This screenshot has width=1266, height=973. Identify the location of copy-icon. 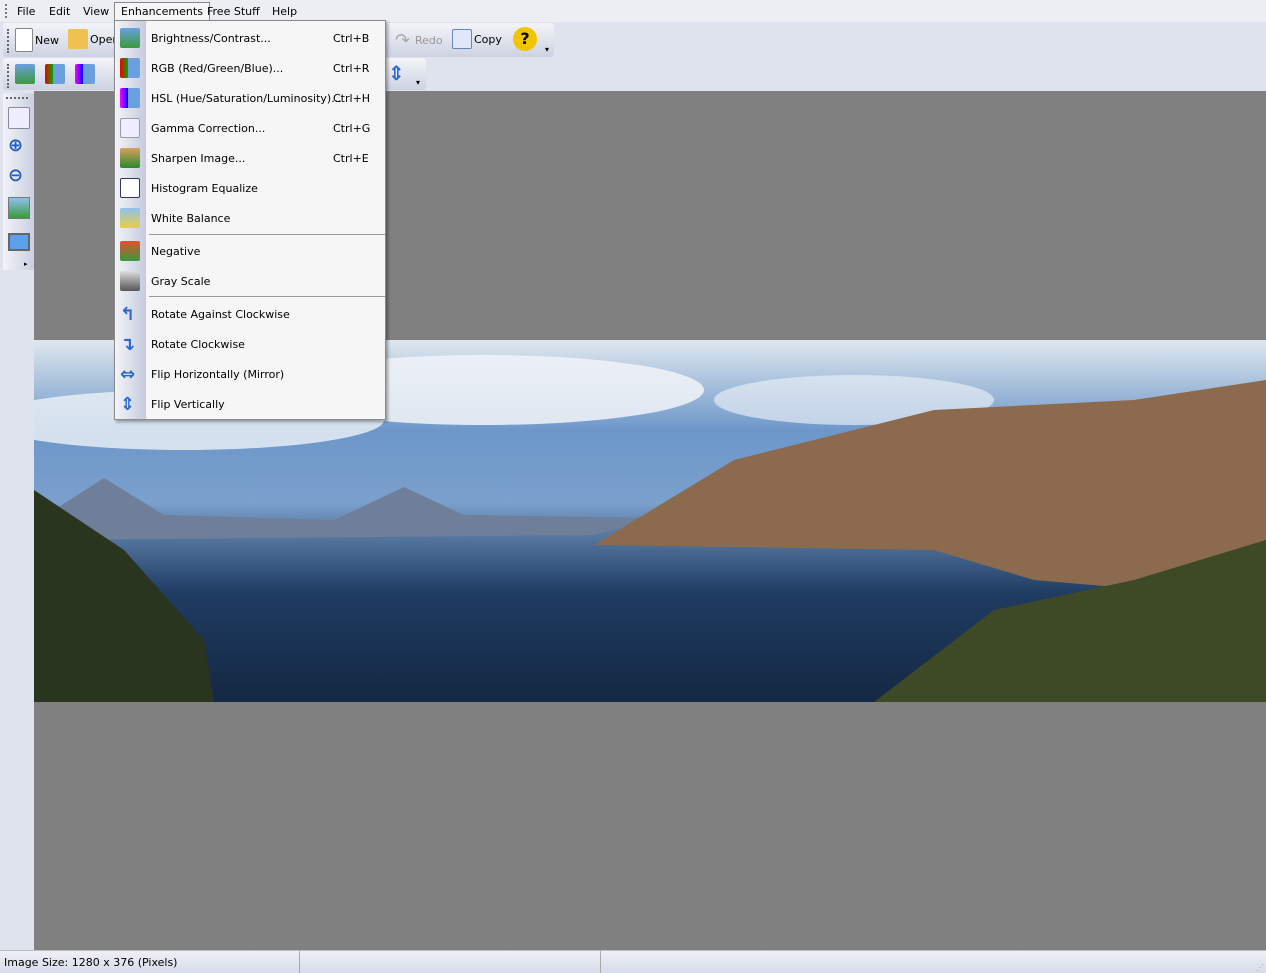
(462, 39).